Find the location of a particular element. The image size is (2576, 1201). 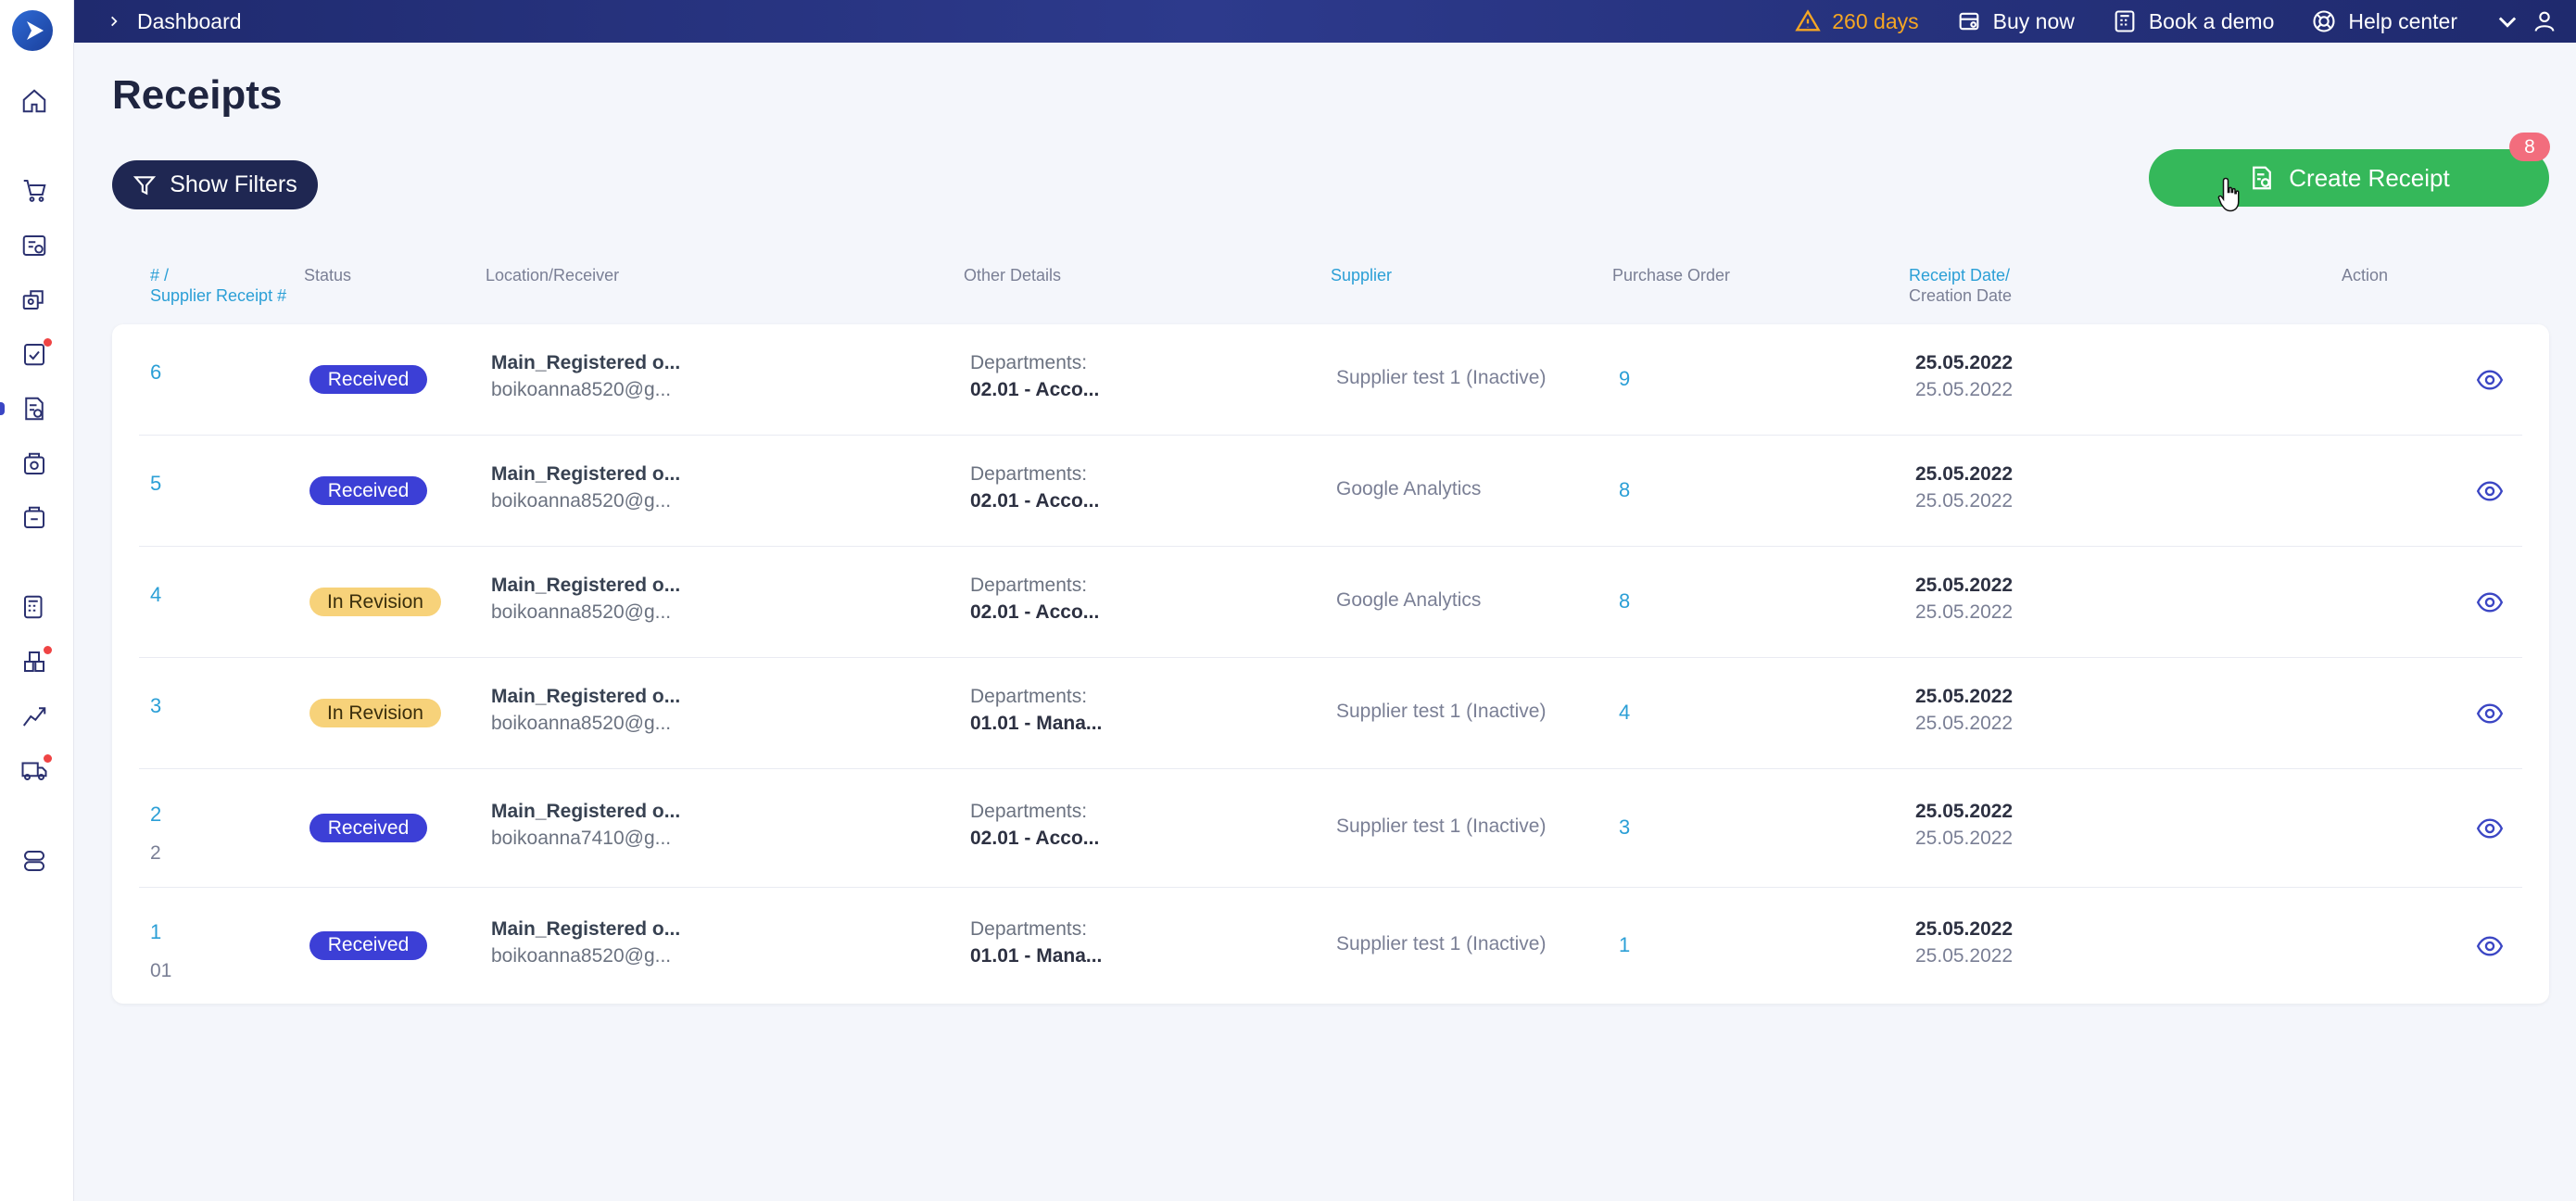

receipt-icon is located at coordinates (1969, 21).